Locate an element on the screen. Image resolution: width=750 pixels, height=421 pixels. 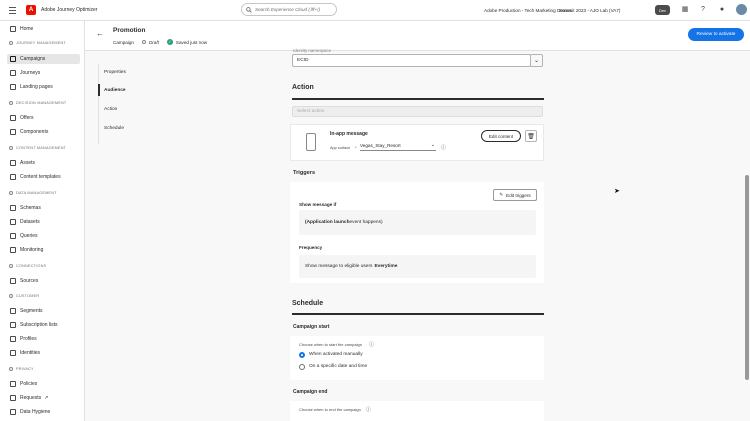
sidebar-item-assets: Assets is located at coordinates (46, 163).